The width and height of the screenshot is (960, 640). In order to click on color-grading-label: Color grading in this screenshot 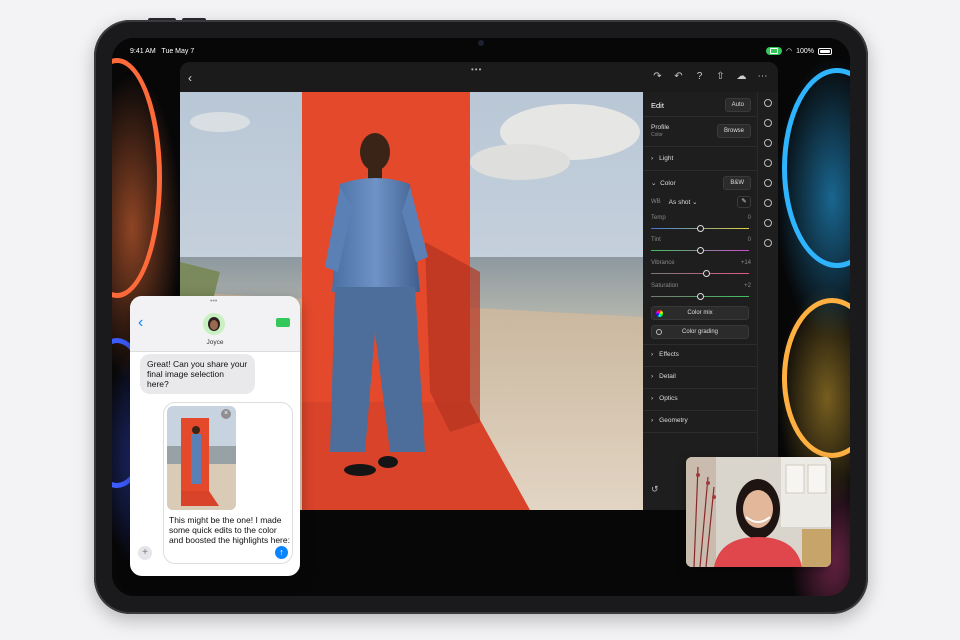, I will do `click(700, 332)`.